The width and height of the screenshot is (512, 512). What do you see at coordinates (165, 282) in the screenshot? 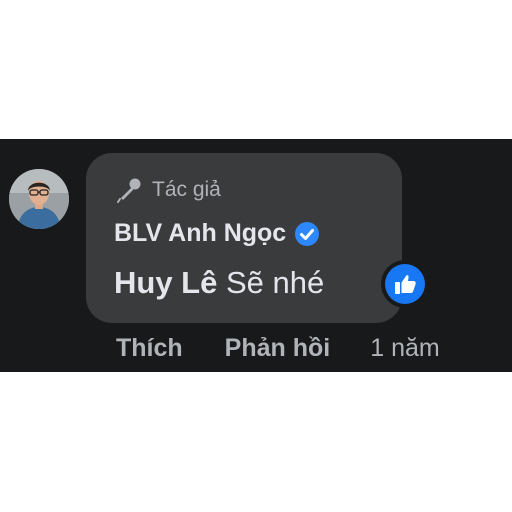
I see `mention-link: Huy Lê` at bounding box center [165, 282].